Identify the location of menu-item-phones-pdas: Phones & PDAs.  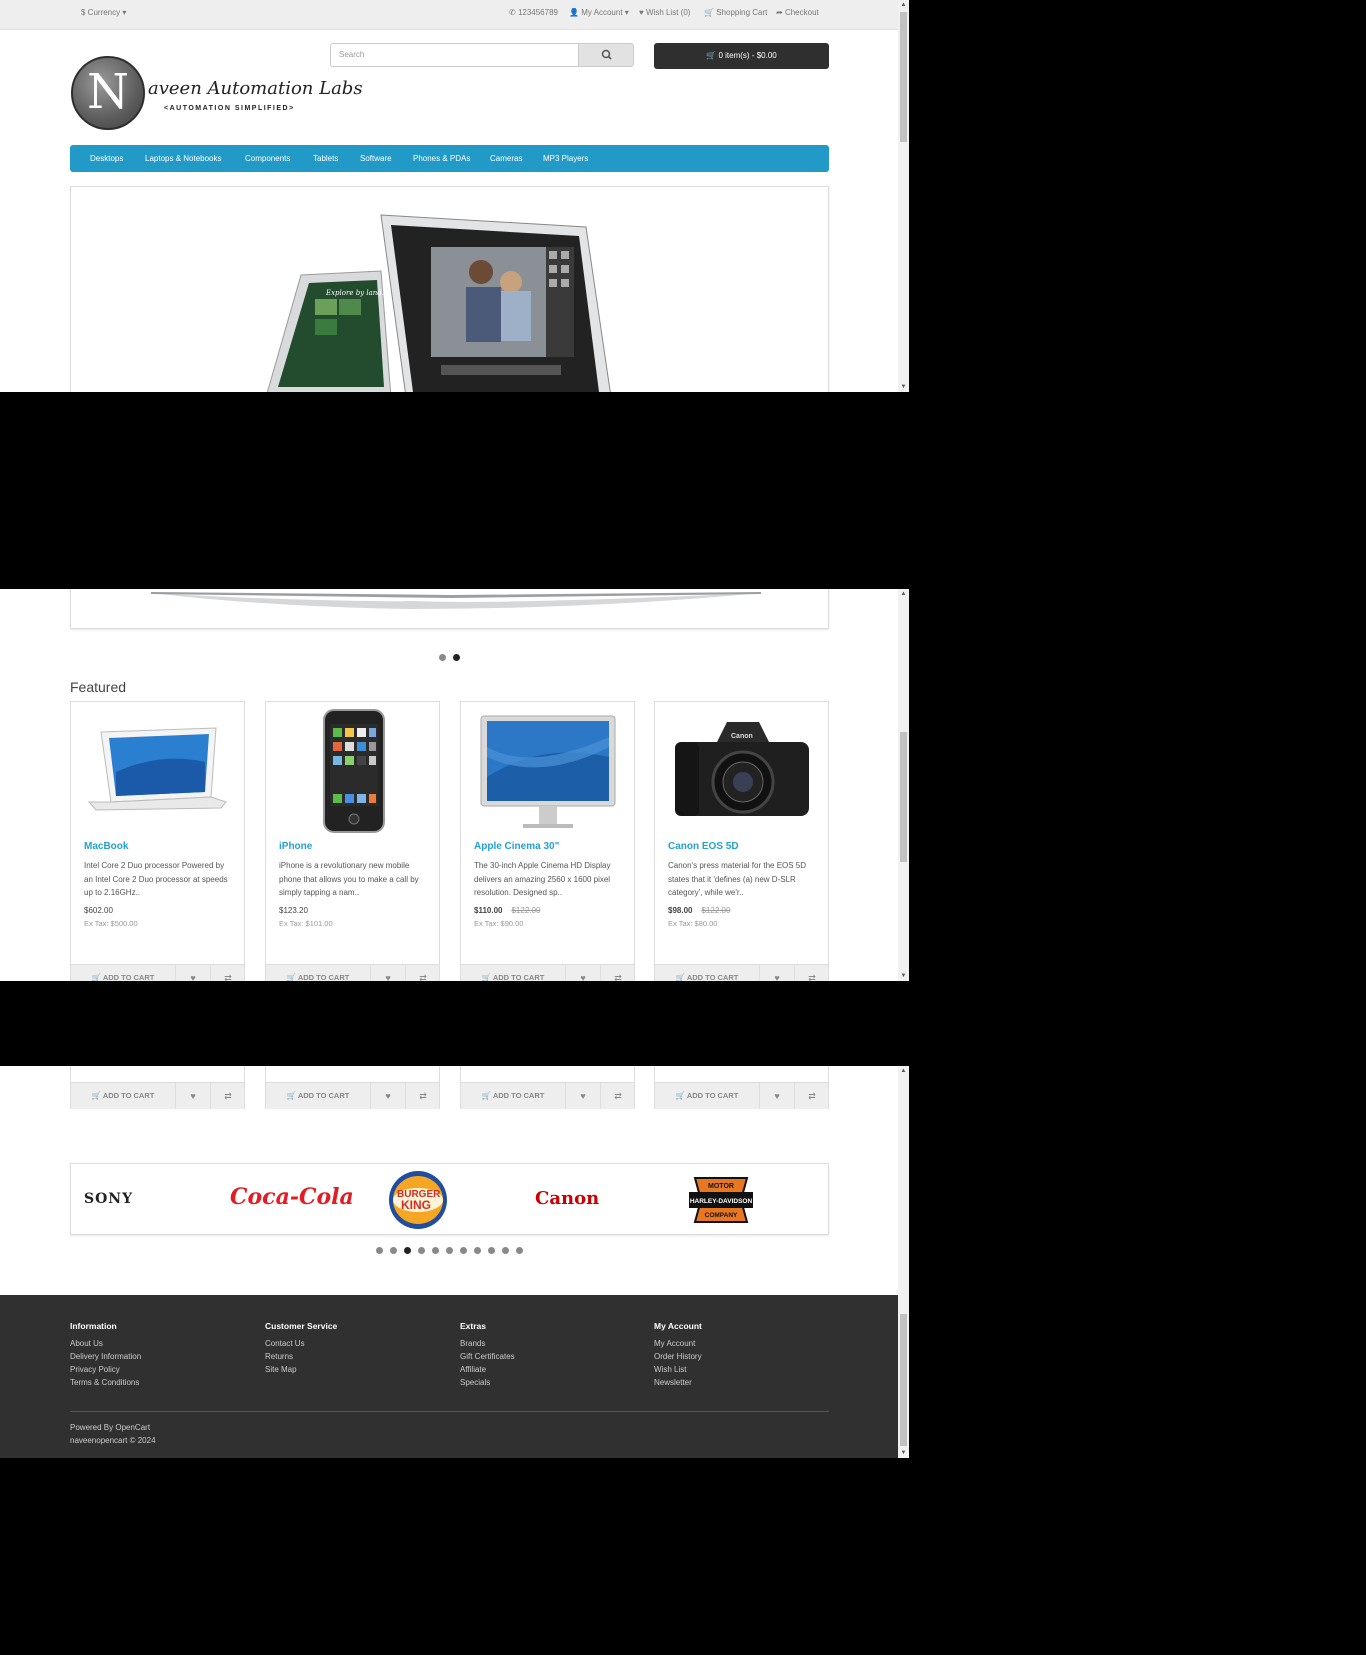
(441, 158).